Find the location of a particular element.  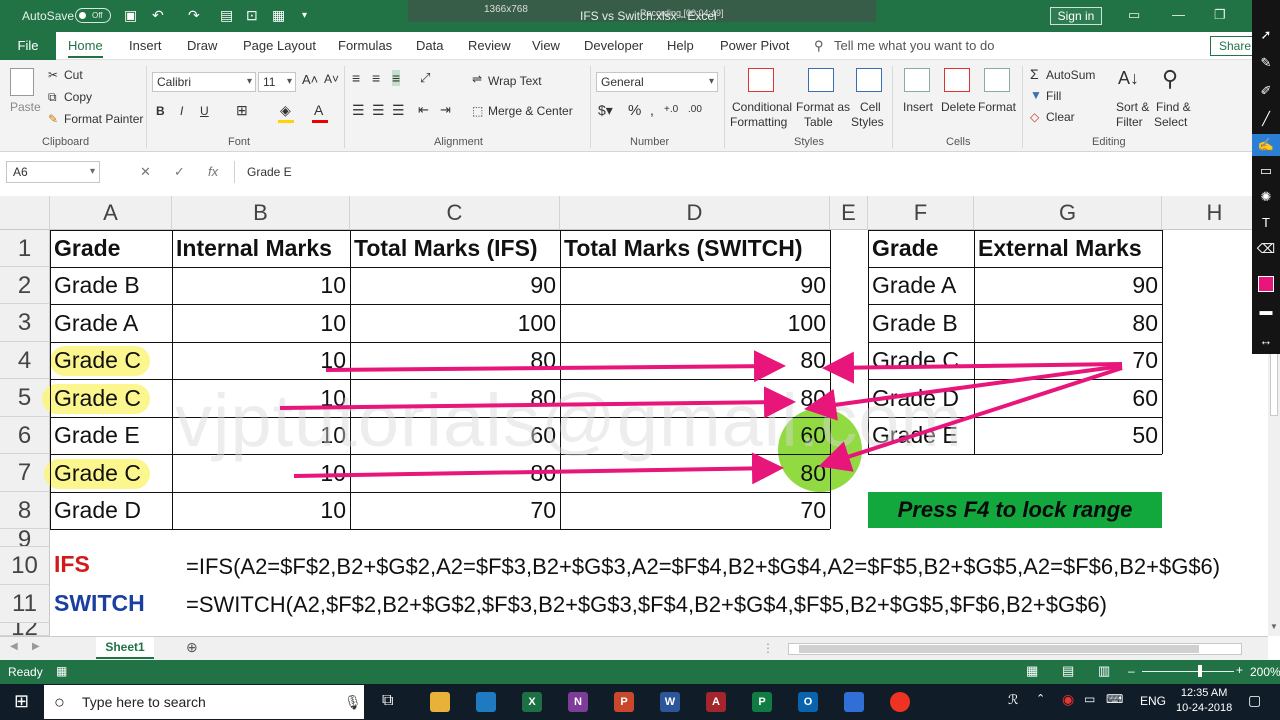

horizontal-scroll-thumb is located at coordinates (999, 649).